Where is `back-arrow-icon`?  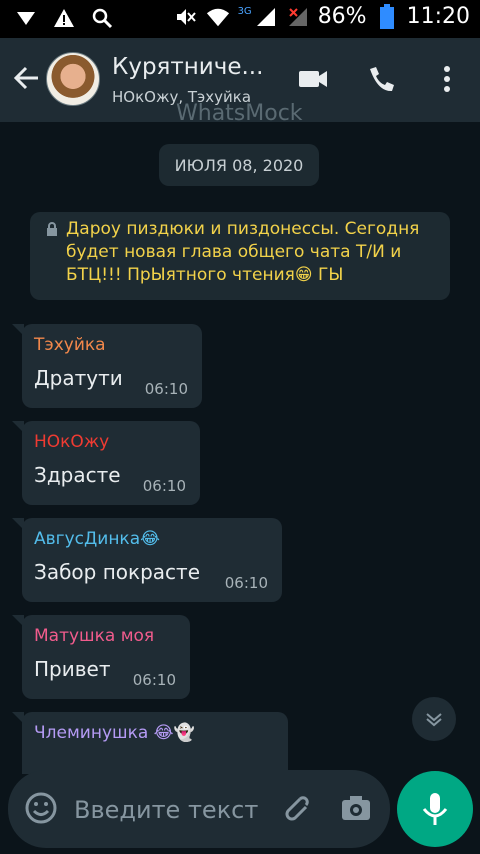
back-arrow-icon is located at coordinates (26, 78).